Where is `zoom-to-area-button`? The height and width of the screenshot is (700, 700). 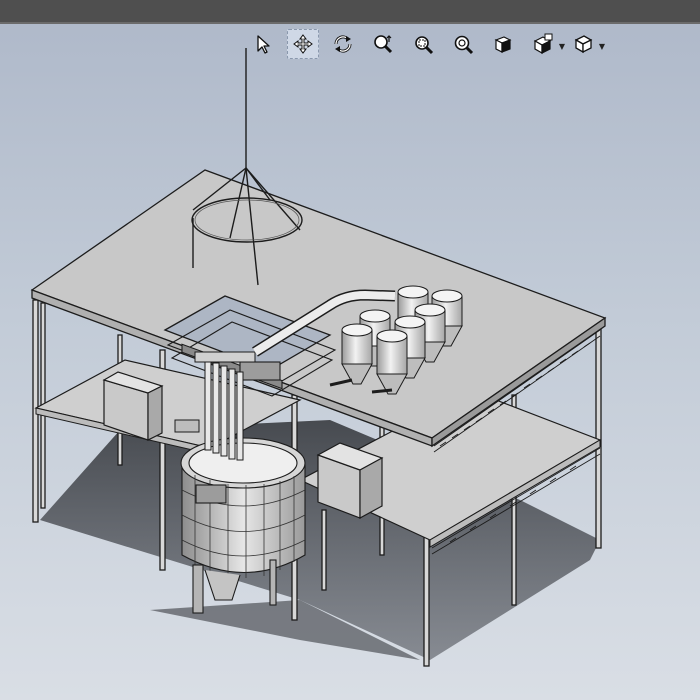
zoom-to-area-button is located at coordinates (423, 44).